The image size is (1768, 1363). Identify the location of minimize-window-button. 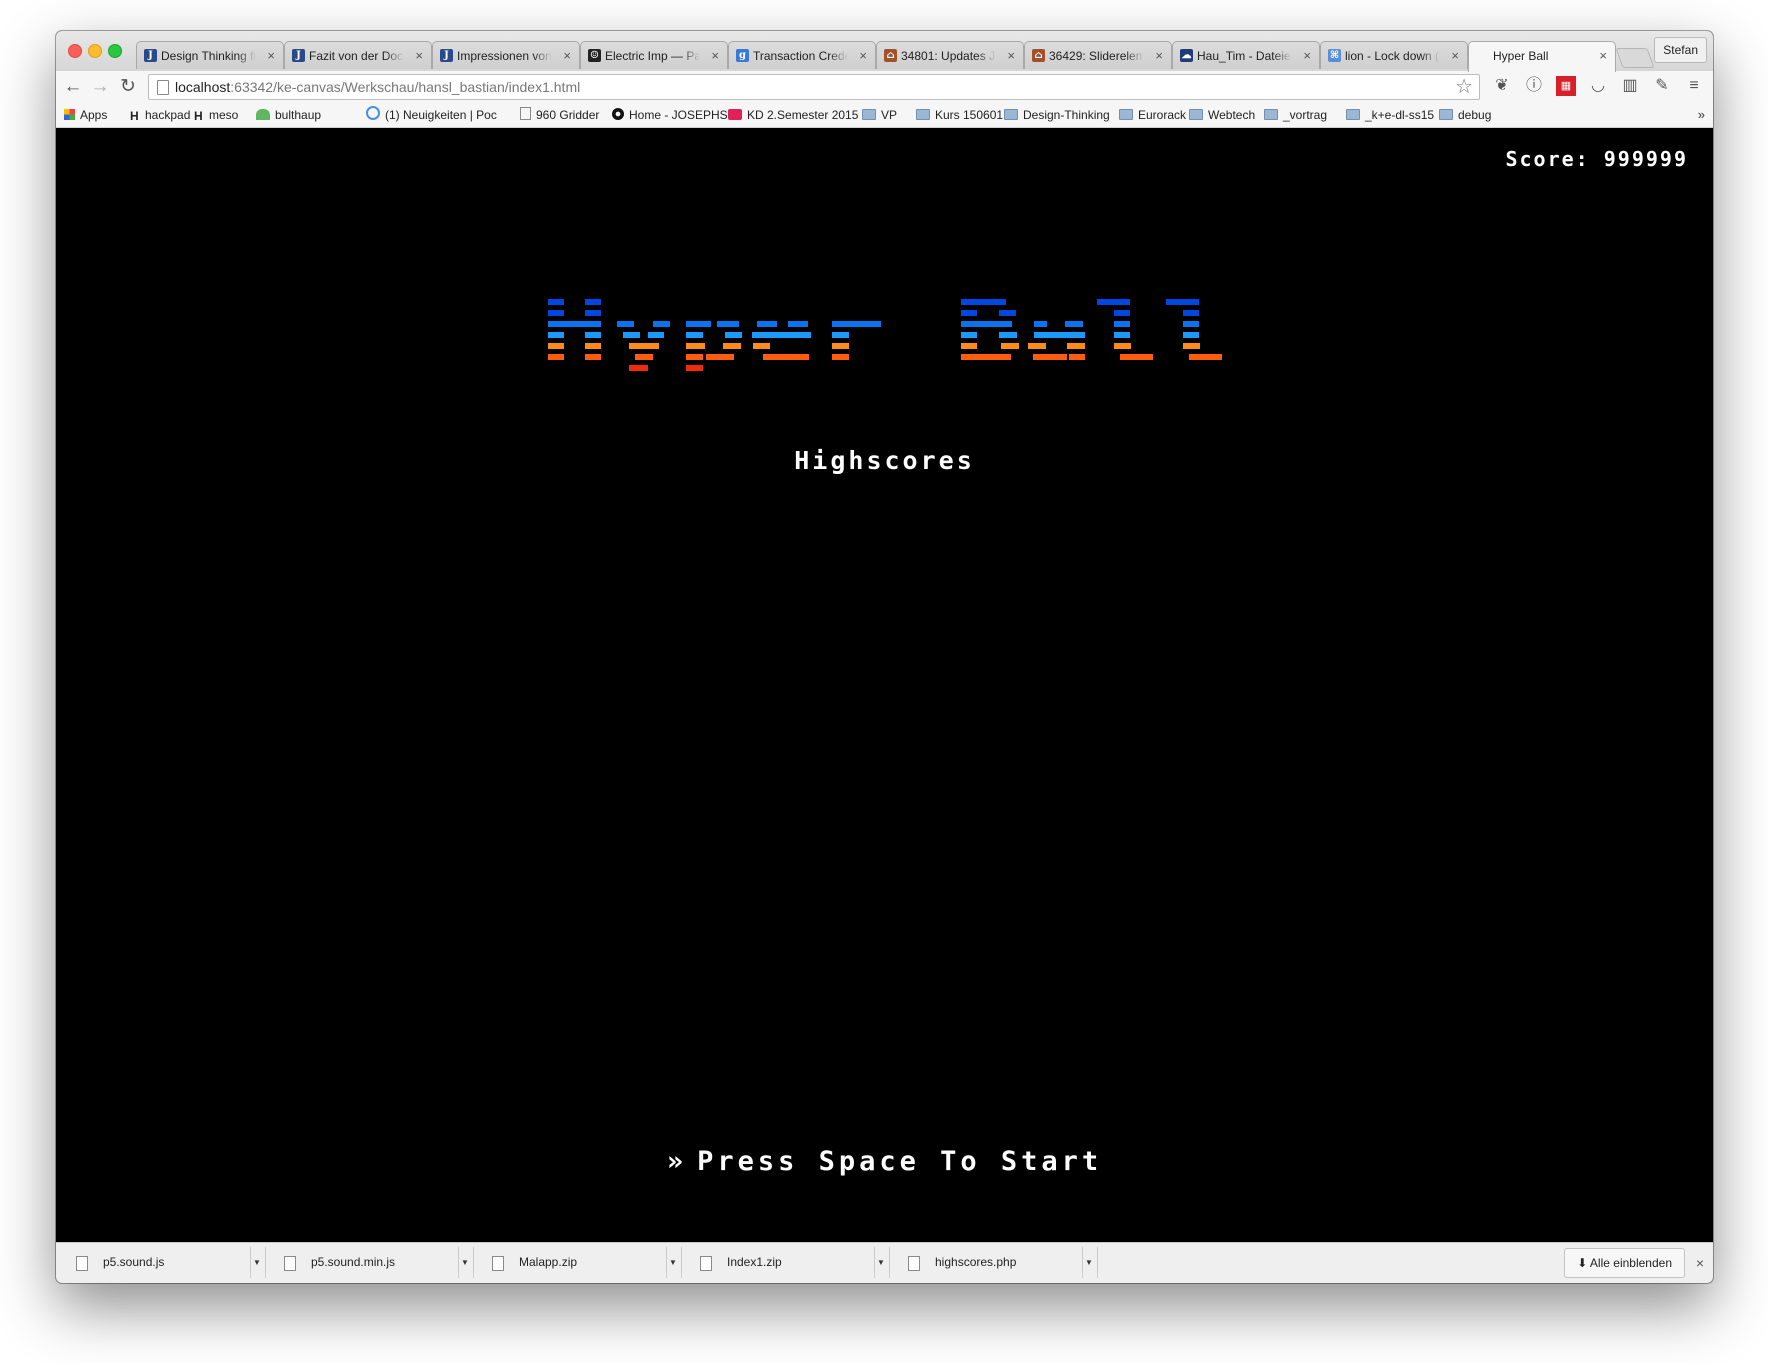
(95, 51).